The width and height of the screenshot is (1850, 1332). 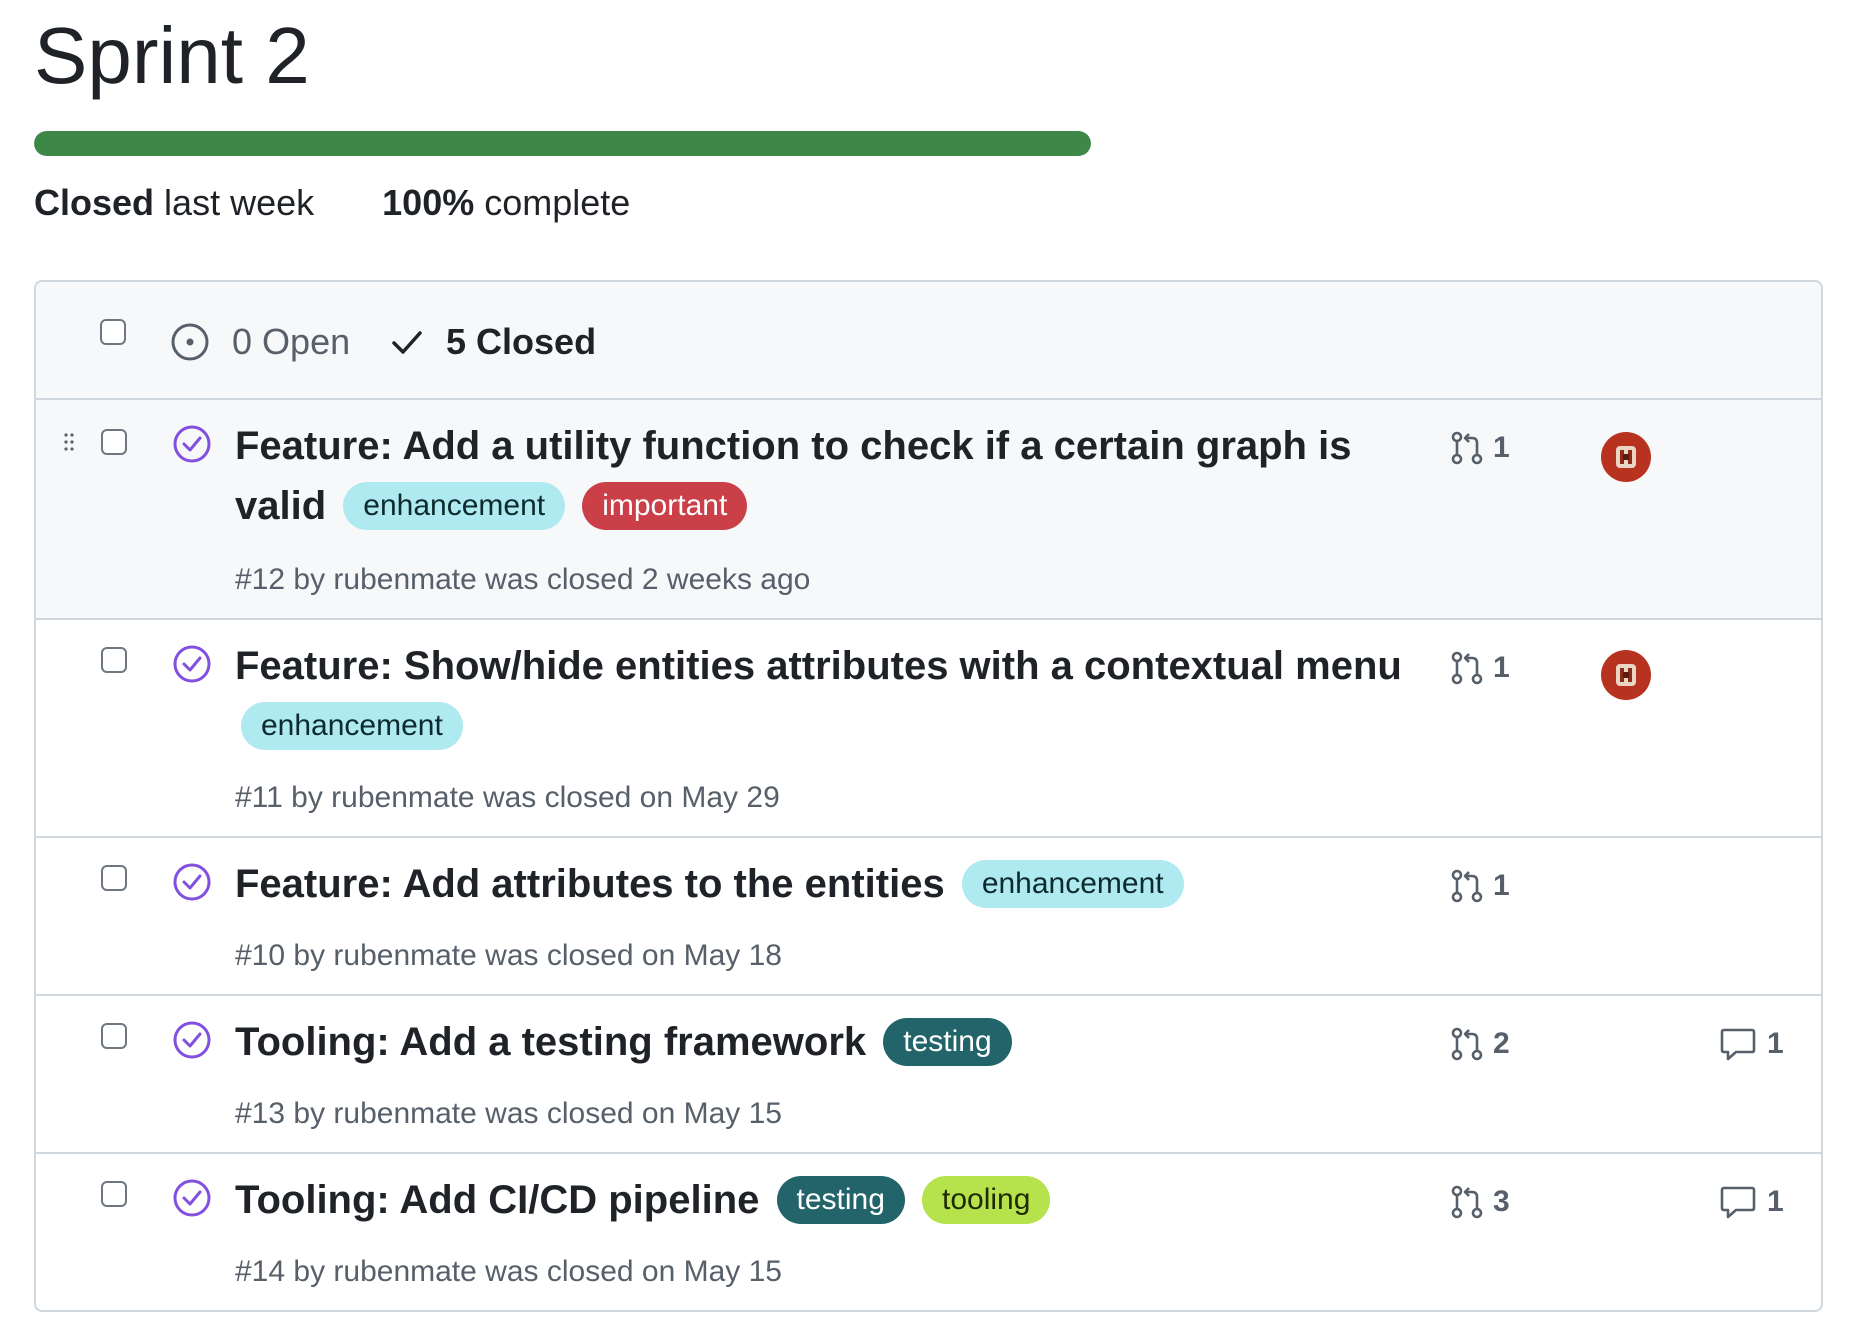 I want to click on issue-list-header: 0 Open 5 Closed, so click(x=928, y=341).